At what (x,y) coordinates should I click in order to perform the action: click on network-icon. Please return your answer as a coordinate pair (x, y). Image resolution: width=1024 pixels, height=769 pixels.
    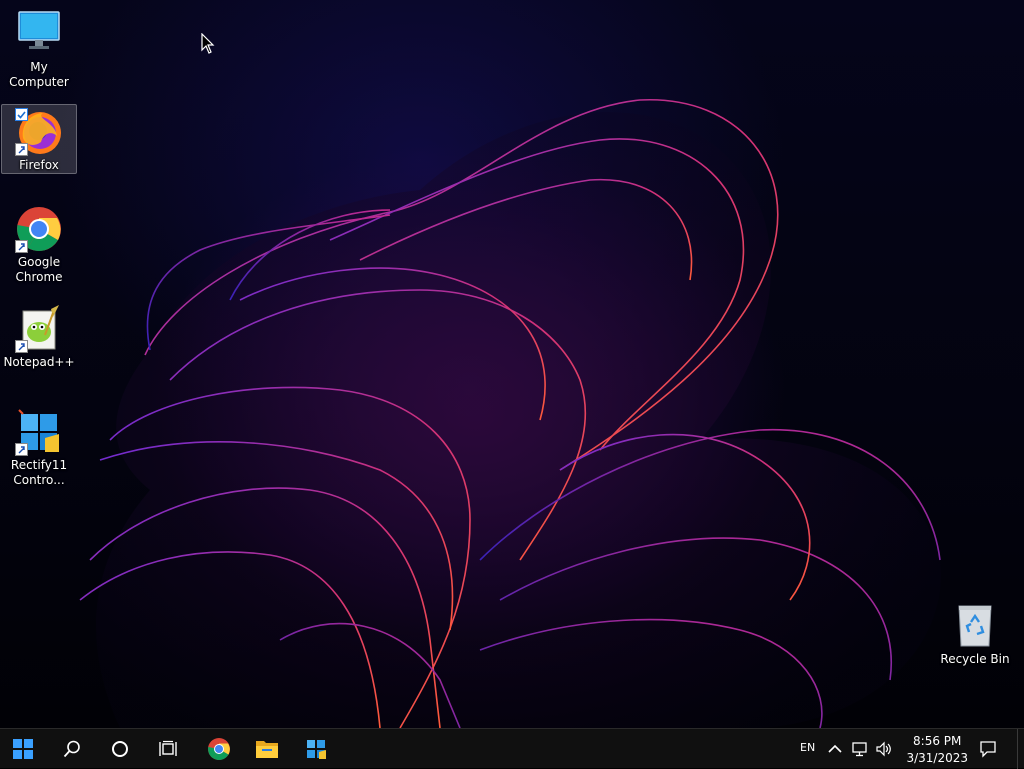
    Looking at the image, I should click on (859, 749).